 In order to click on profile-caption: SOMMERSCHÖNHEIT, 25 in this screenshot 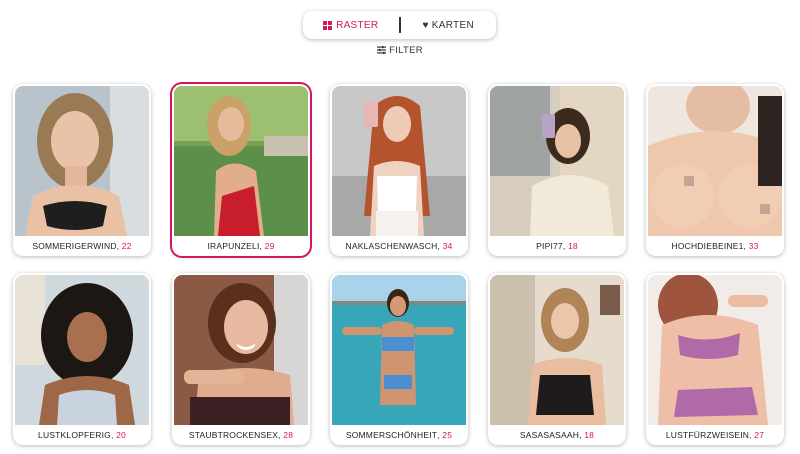, I will do `click(399, 435)`.